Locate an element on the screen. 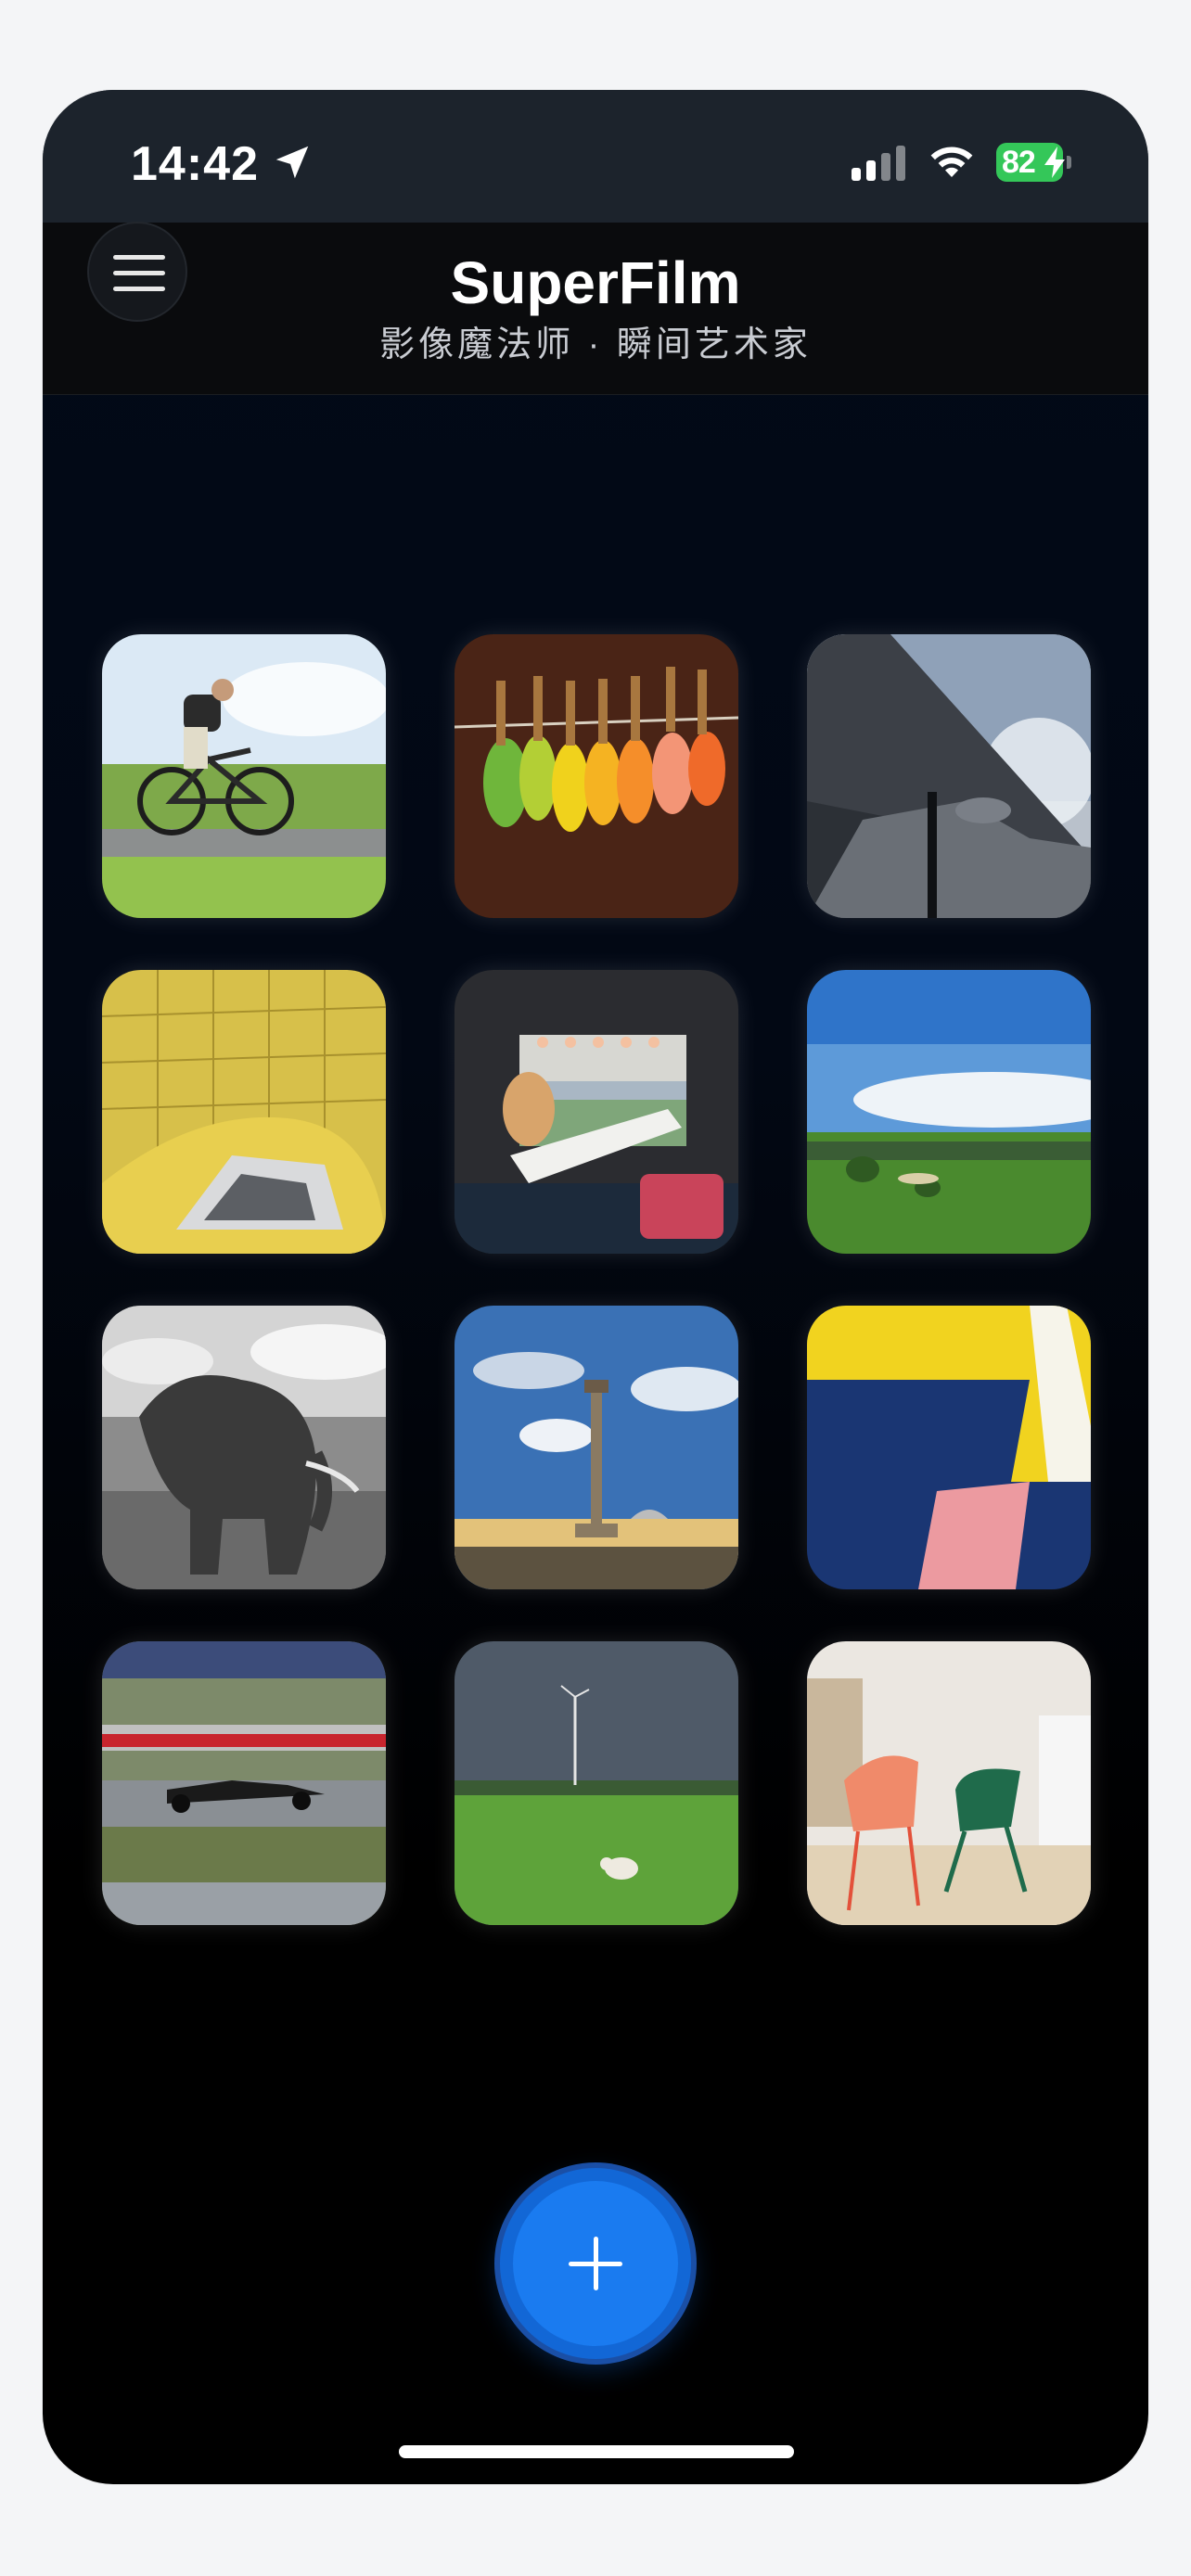 The image size is (1191, 2576). photo-tile-paintedwall is located at coordinates (949, 1447).